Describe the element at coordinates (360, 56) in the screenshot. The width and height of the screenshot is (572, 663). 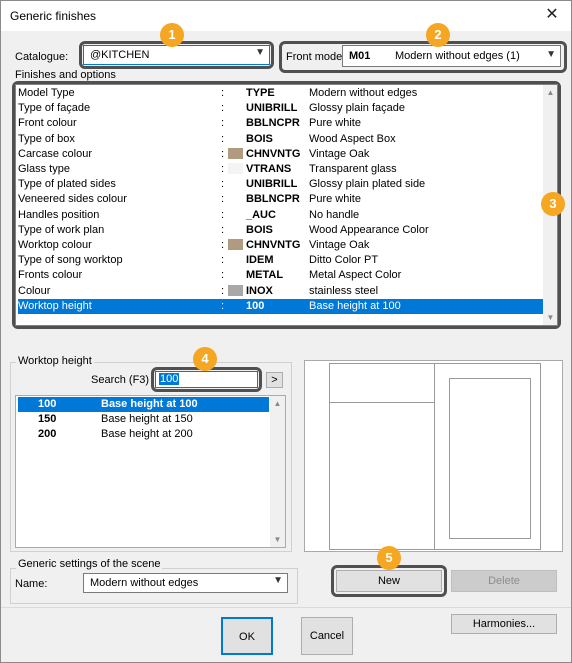
I see `front-model-code: M01` at that location.